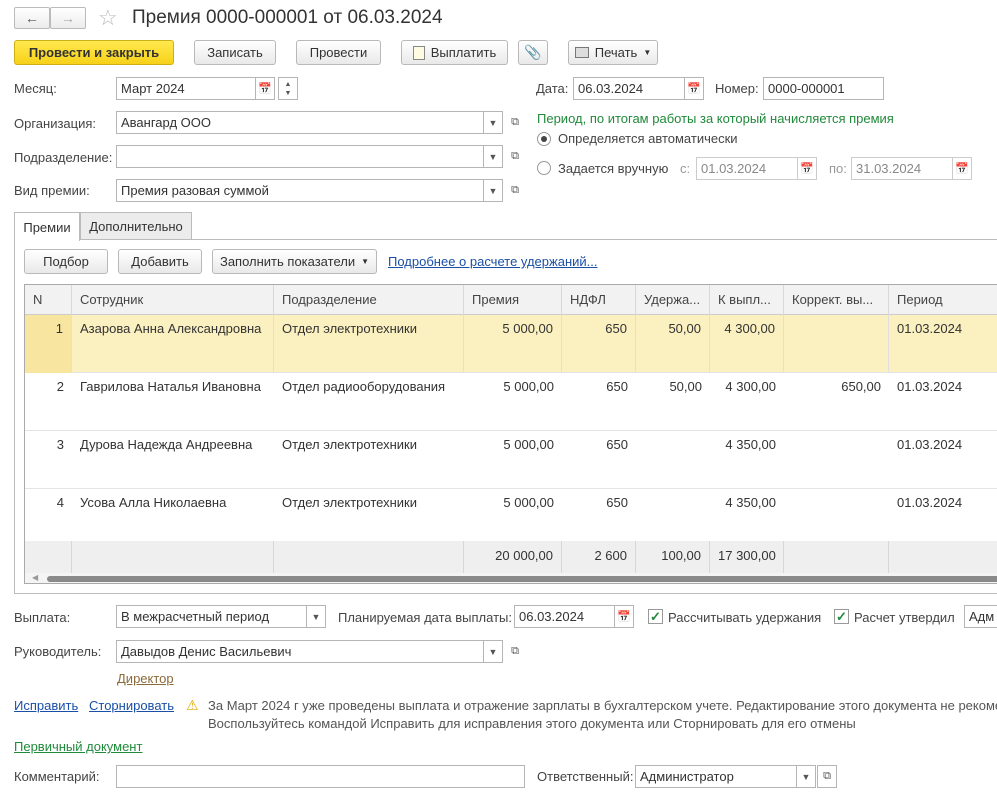 The image size is (997, 802). I want to click on responsible-open-button: ⧉, so click(827, 776).